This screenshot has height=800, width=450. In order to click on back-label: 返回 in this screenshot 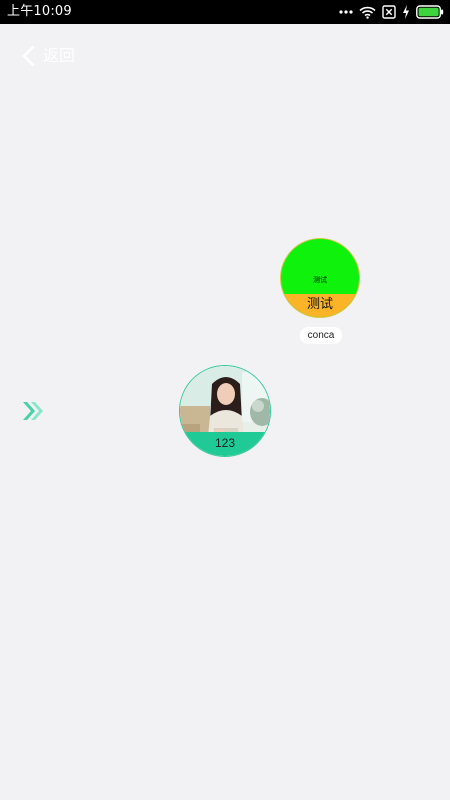, I will do `click(59, 55)`.